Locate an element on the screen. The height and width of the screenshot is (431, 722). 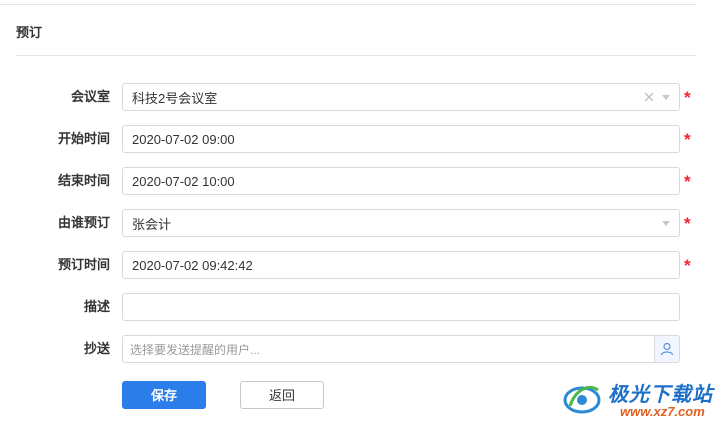
end-value: 2020-07-02 10:00 is located at coordinates (183, 181).